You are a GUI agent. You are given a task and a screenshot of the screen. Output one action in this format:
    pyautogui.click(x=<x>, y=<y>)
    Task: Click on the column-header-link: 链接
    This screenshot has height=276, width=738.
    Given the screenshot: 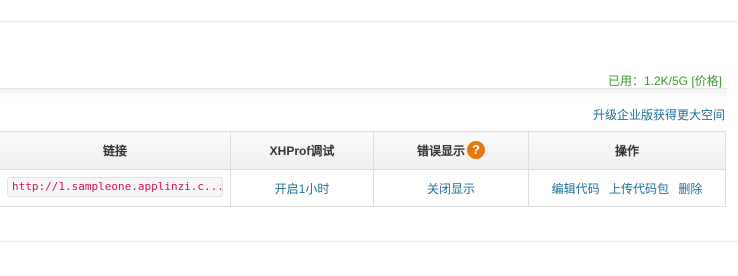 What is the action you would take?
    pyautogui.click(x=115, y=150)
    